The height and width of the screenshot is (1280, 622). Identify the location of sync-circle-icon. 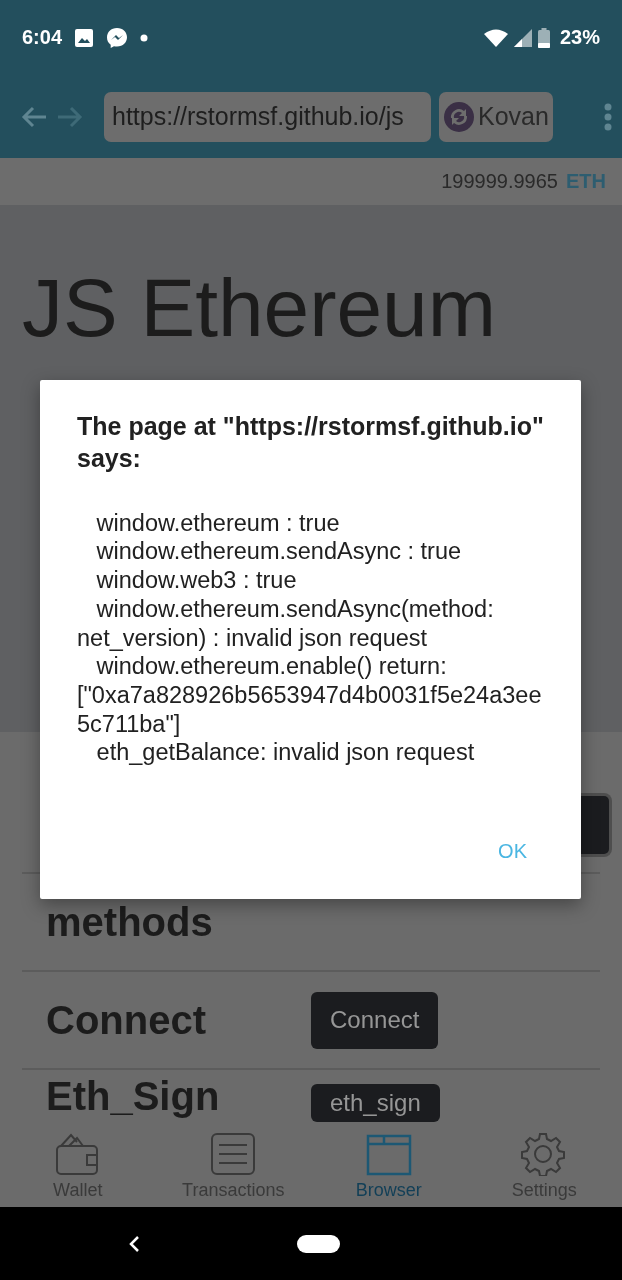
(459, 116).